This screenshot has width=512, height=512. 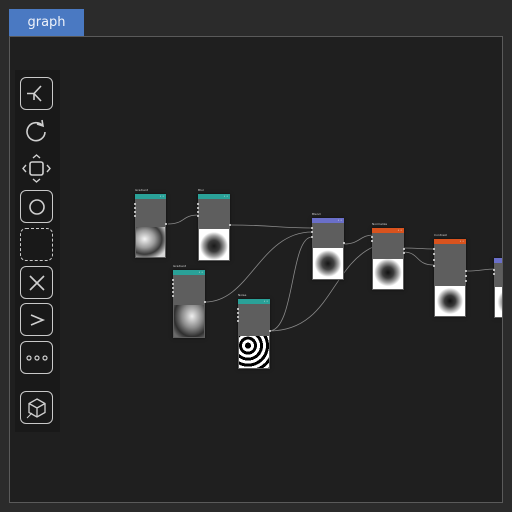 What do you see at coordinates (498, 260) in the screenshot?
I see `node-header` at bounding box center [498, 260].